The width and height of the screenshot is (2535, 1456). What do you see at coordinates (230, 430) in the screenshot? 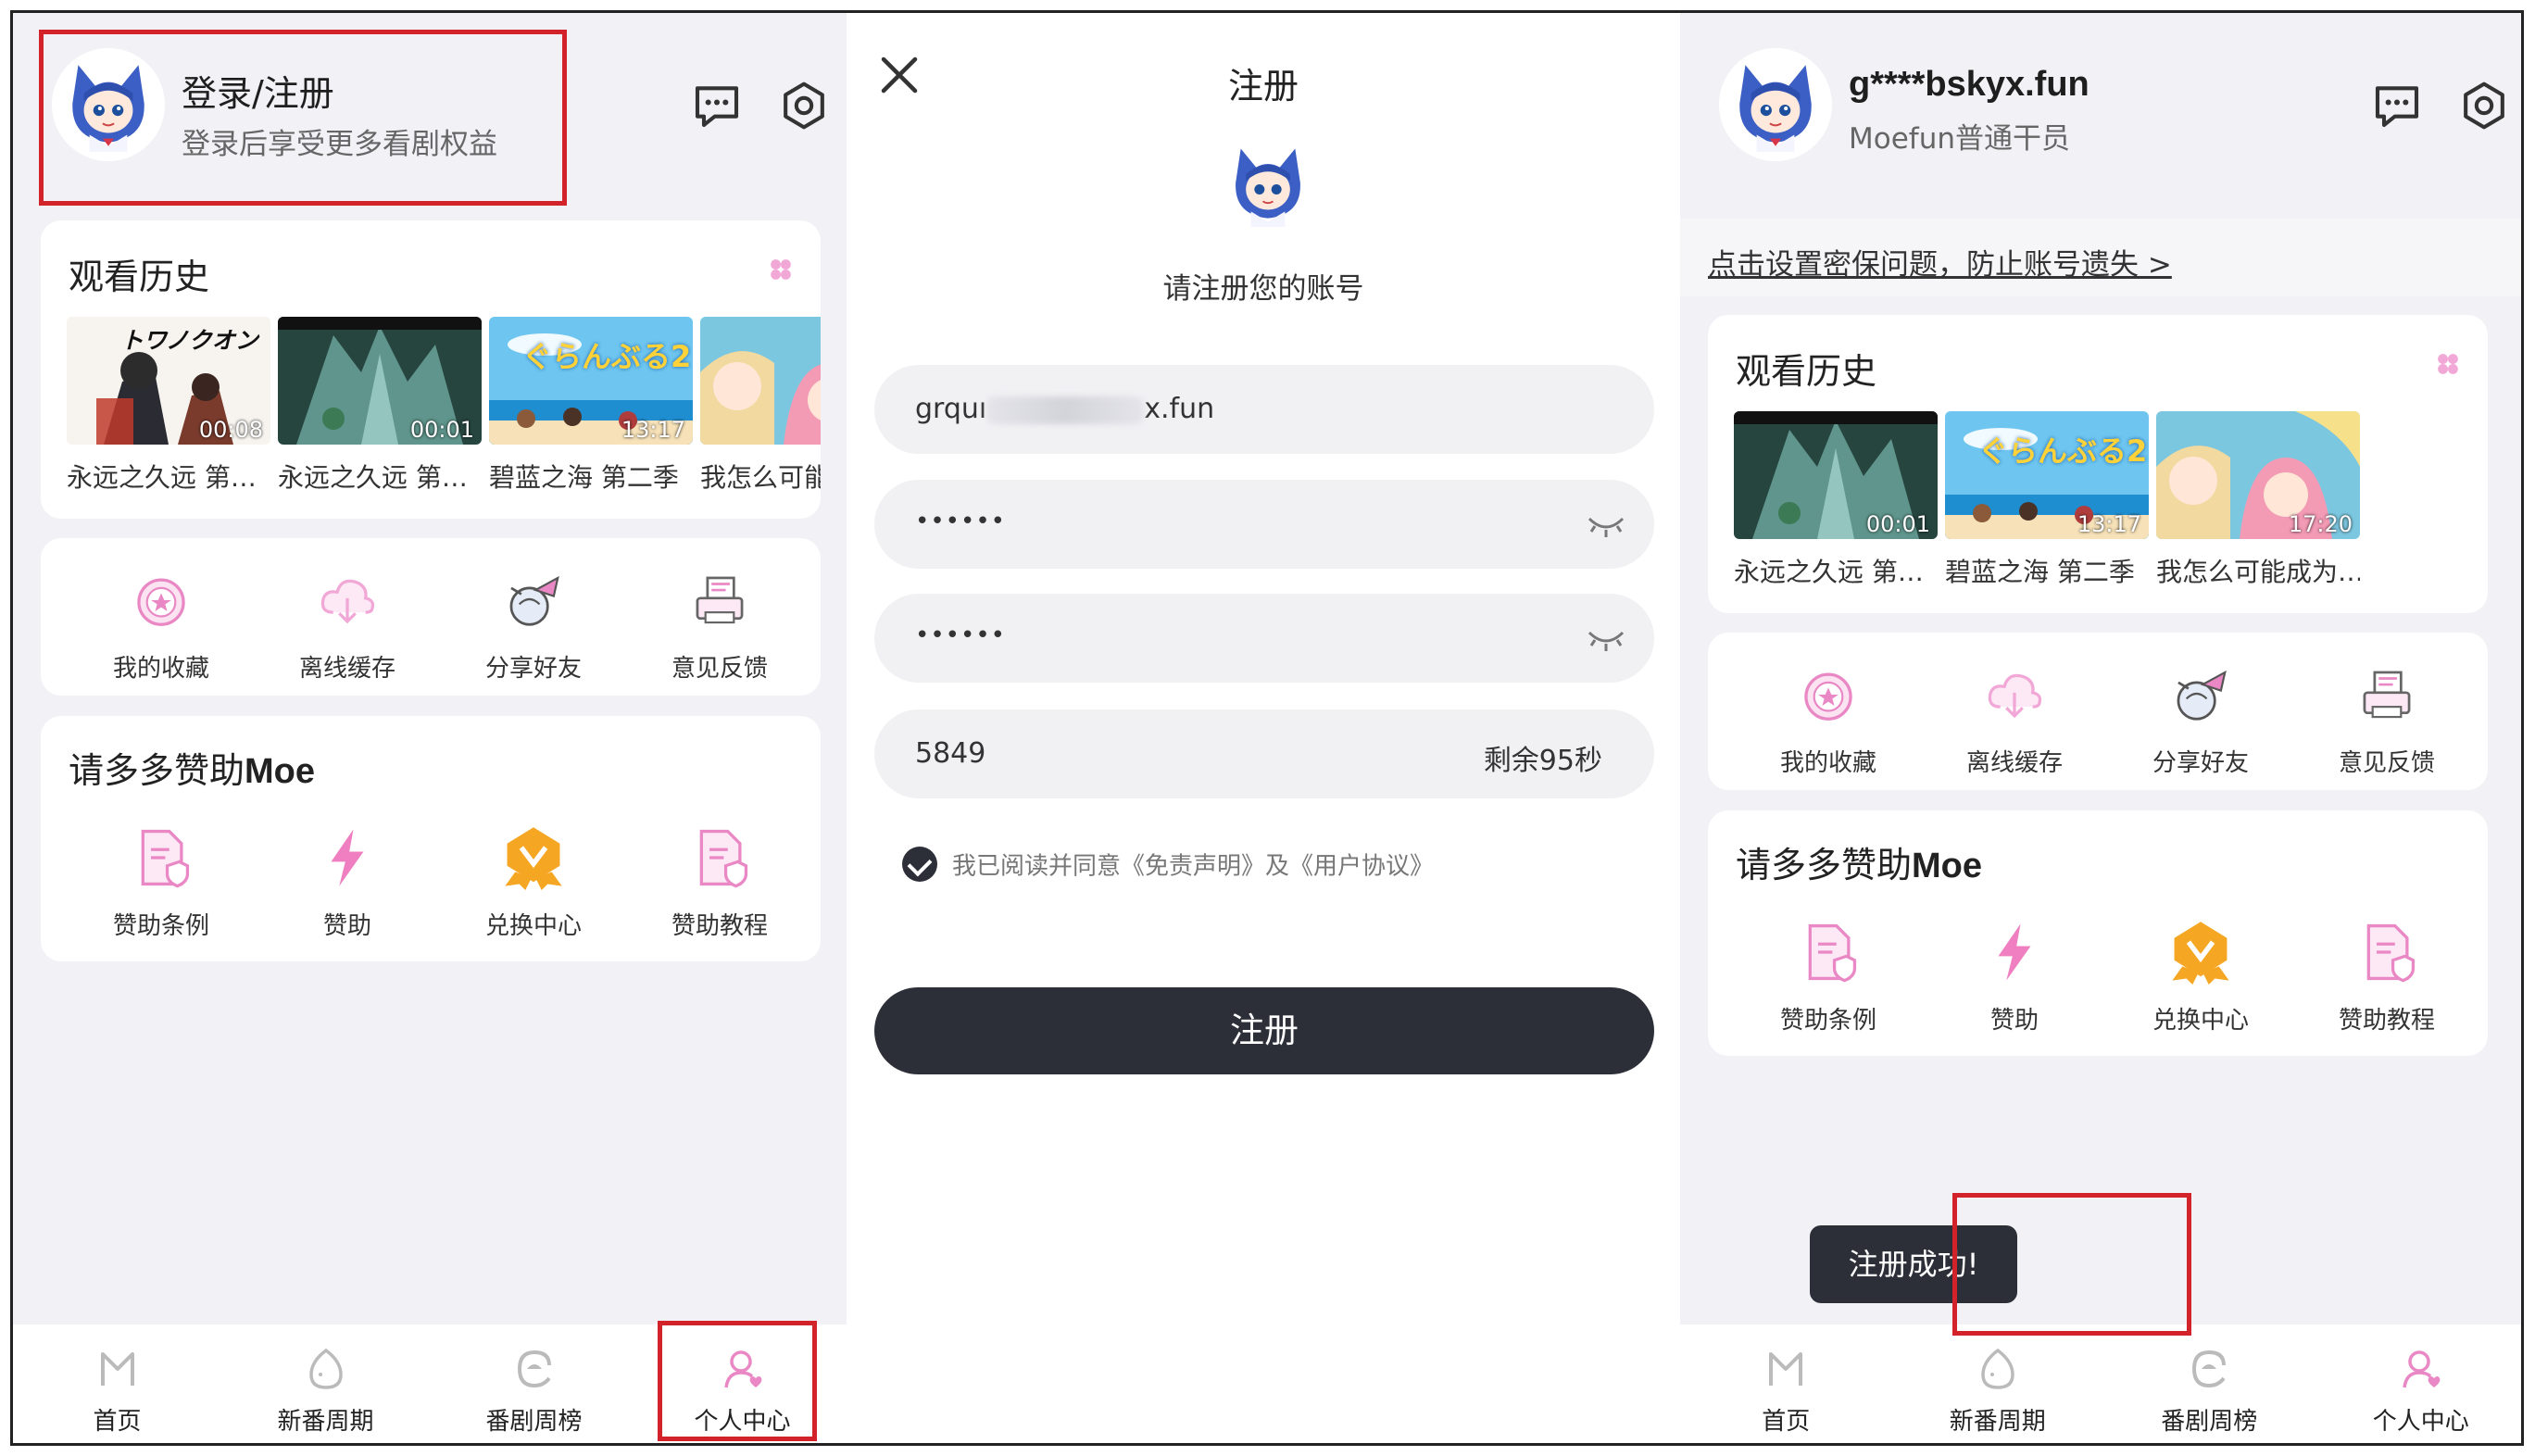
I see `progress-time: 00:08` at bounding box center [230, 430].